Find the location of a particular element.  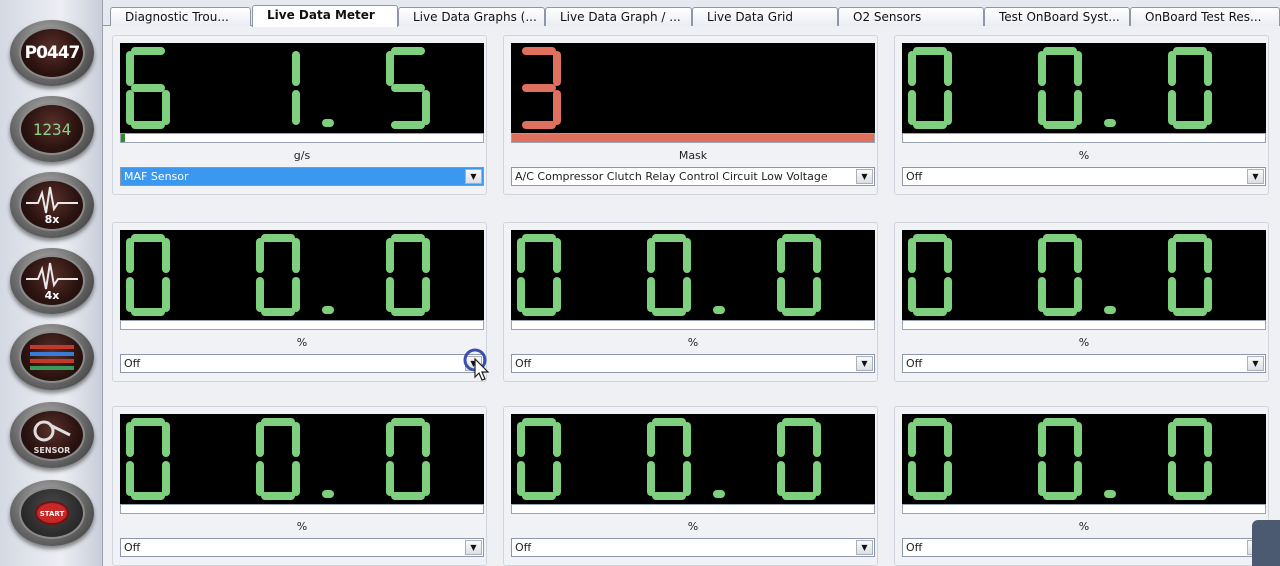

start-label: START is located at coordinates (52, 514).